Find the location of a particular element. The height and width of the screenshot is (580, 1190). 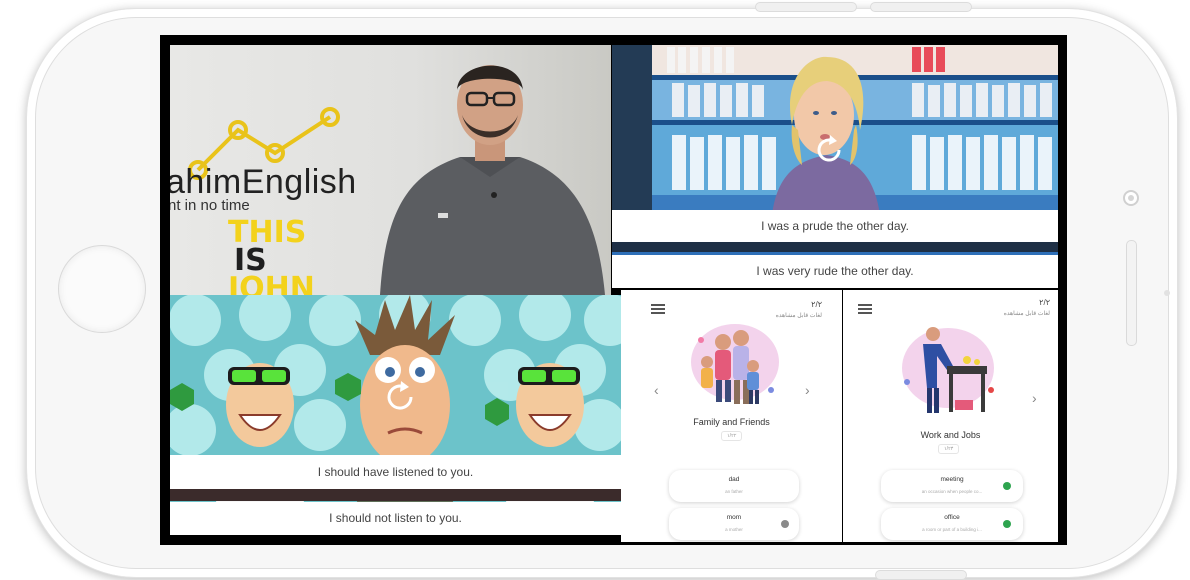

brand-subtext: nt in no time is located at coordinates (210, 205).